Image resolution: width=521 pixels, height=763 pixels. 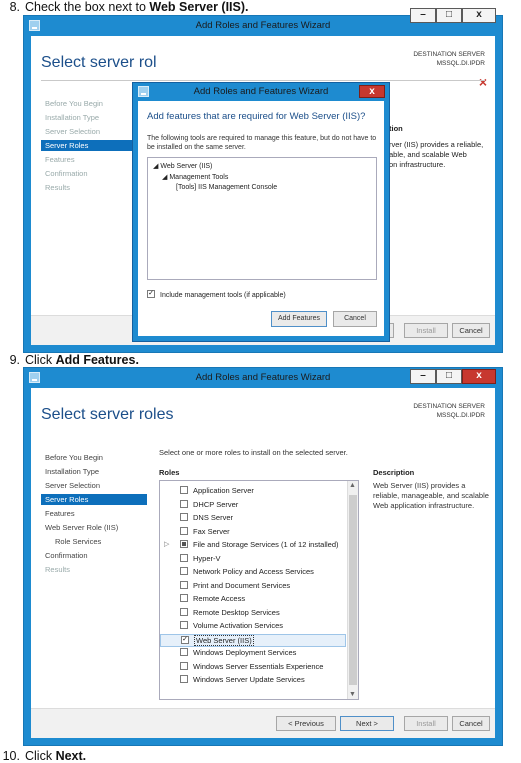 What do you see at coordinates (253, 518) in the screenshot?
I see `role-row: DNS Server` at bounding box center [253, 518].